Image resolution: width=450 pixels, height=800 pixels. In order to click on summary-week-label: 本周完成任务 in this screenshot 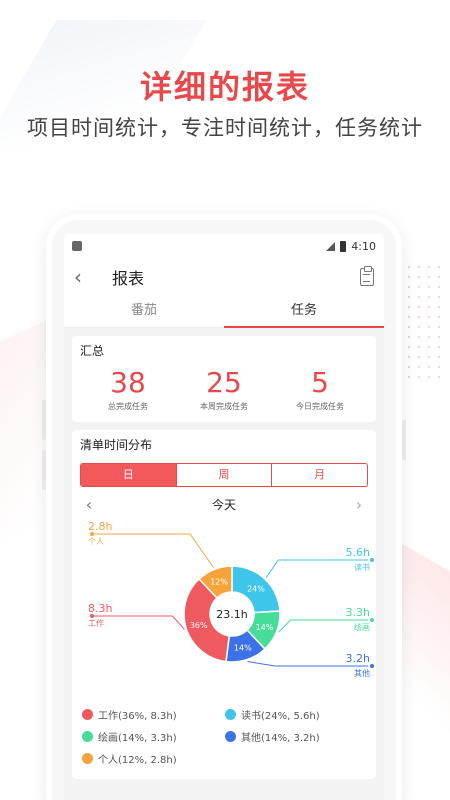, I will do `click(224, 406)`.